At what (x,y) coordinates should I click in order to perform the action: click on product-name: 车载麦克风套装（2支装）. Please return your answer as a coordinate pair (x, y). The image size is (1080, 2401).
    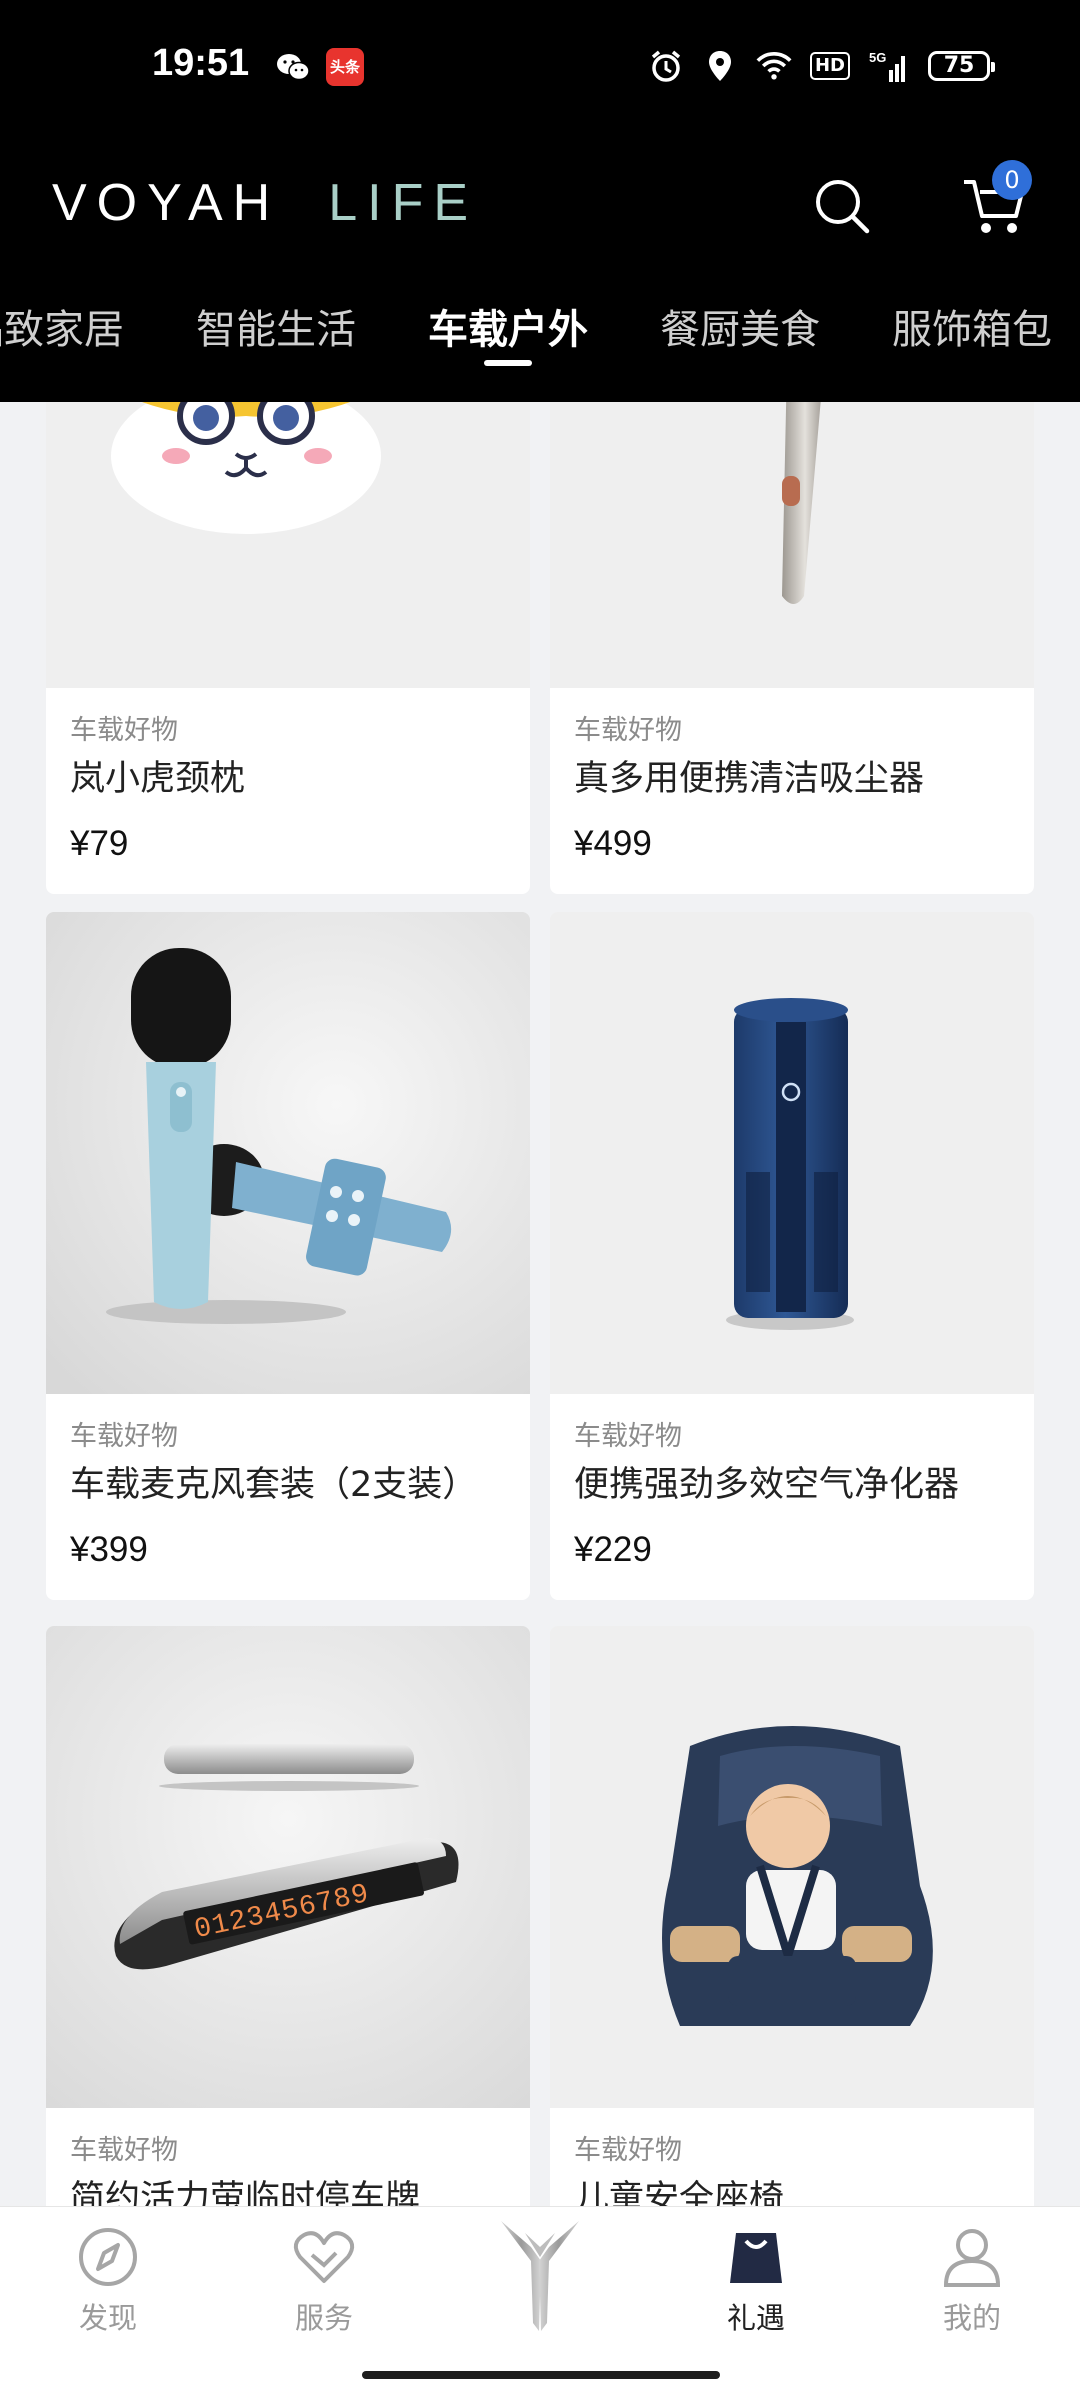
    Looking at the image, I should click on (274, 1485).